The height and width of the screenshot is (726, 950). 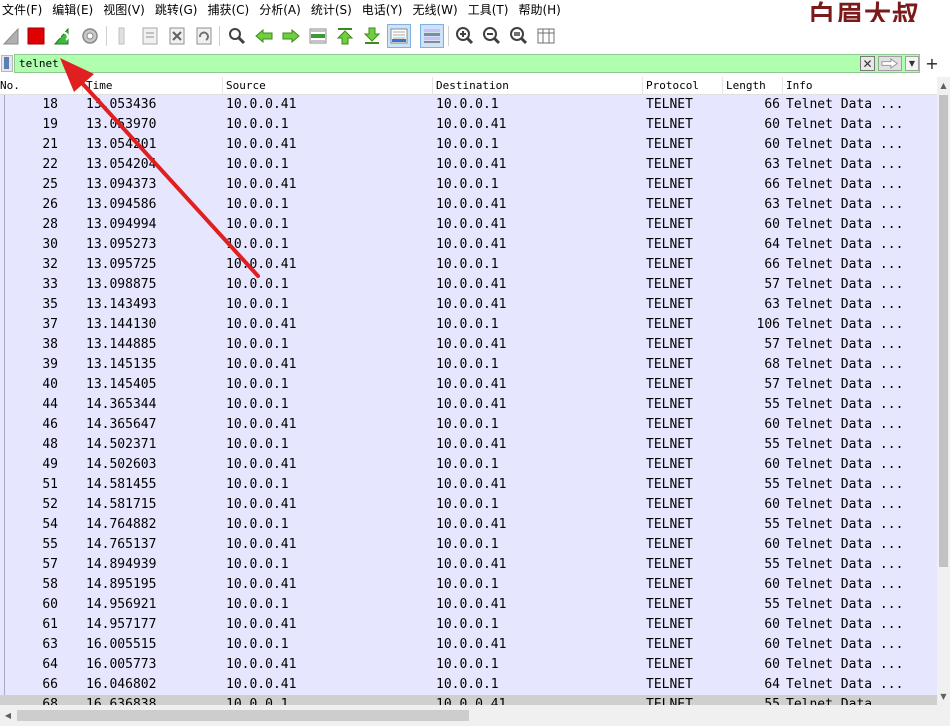 What do you see at coordinates (237, 36) in the screenshot?
I see `find-packet-icon` at bounding box center [237, 36].